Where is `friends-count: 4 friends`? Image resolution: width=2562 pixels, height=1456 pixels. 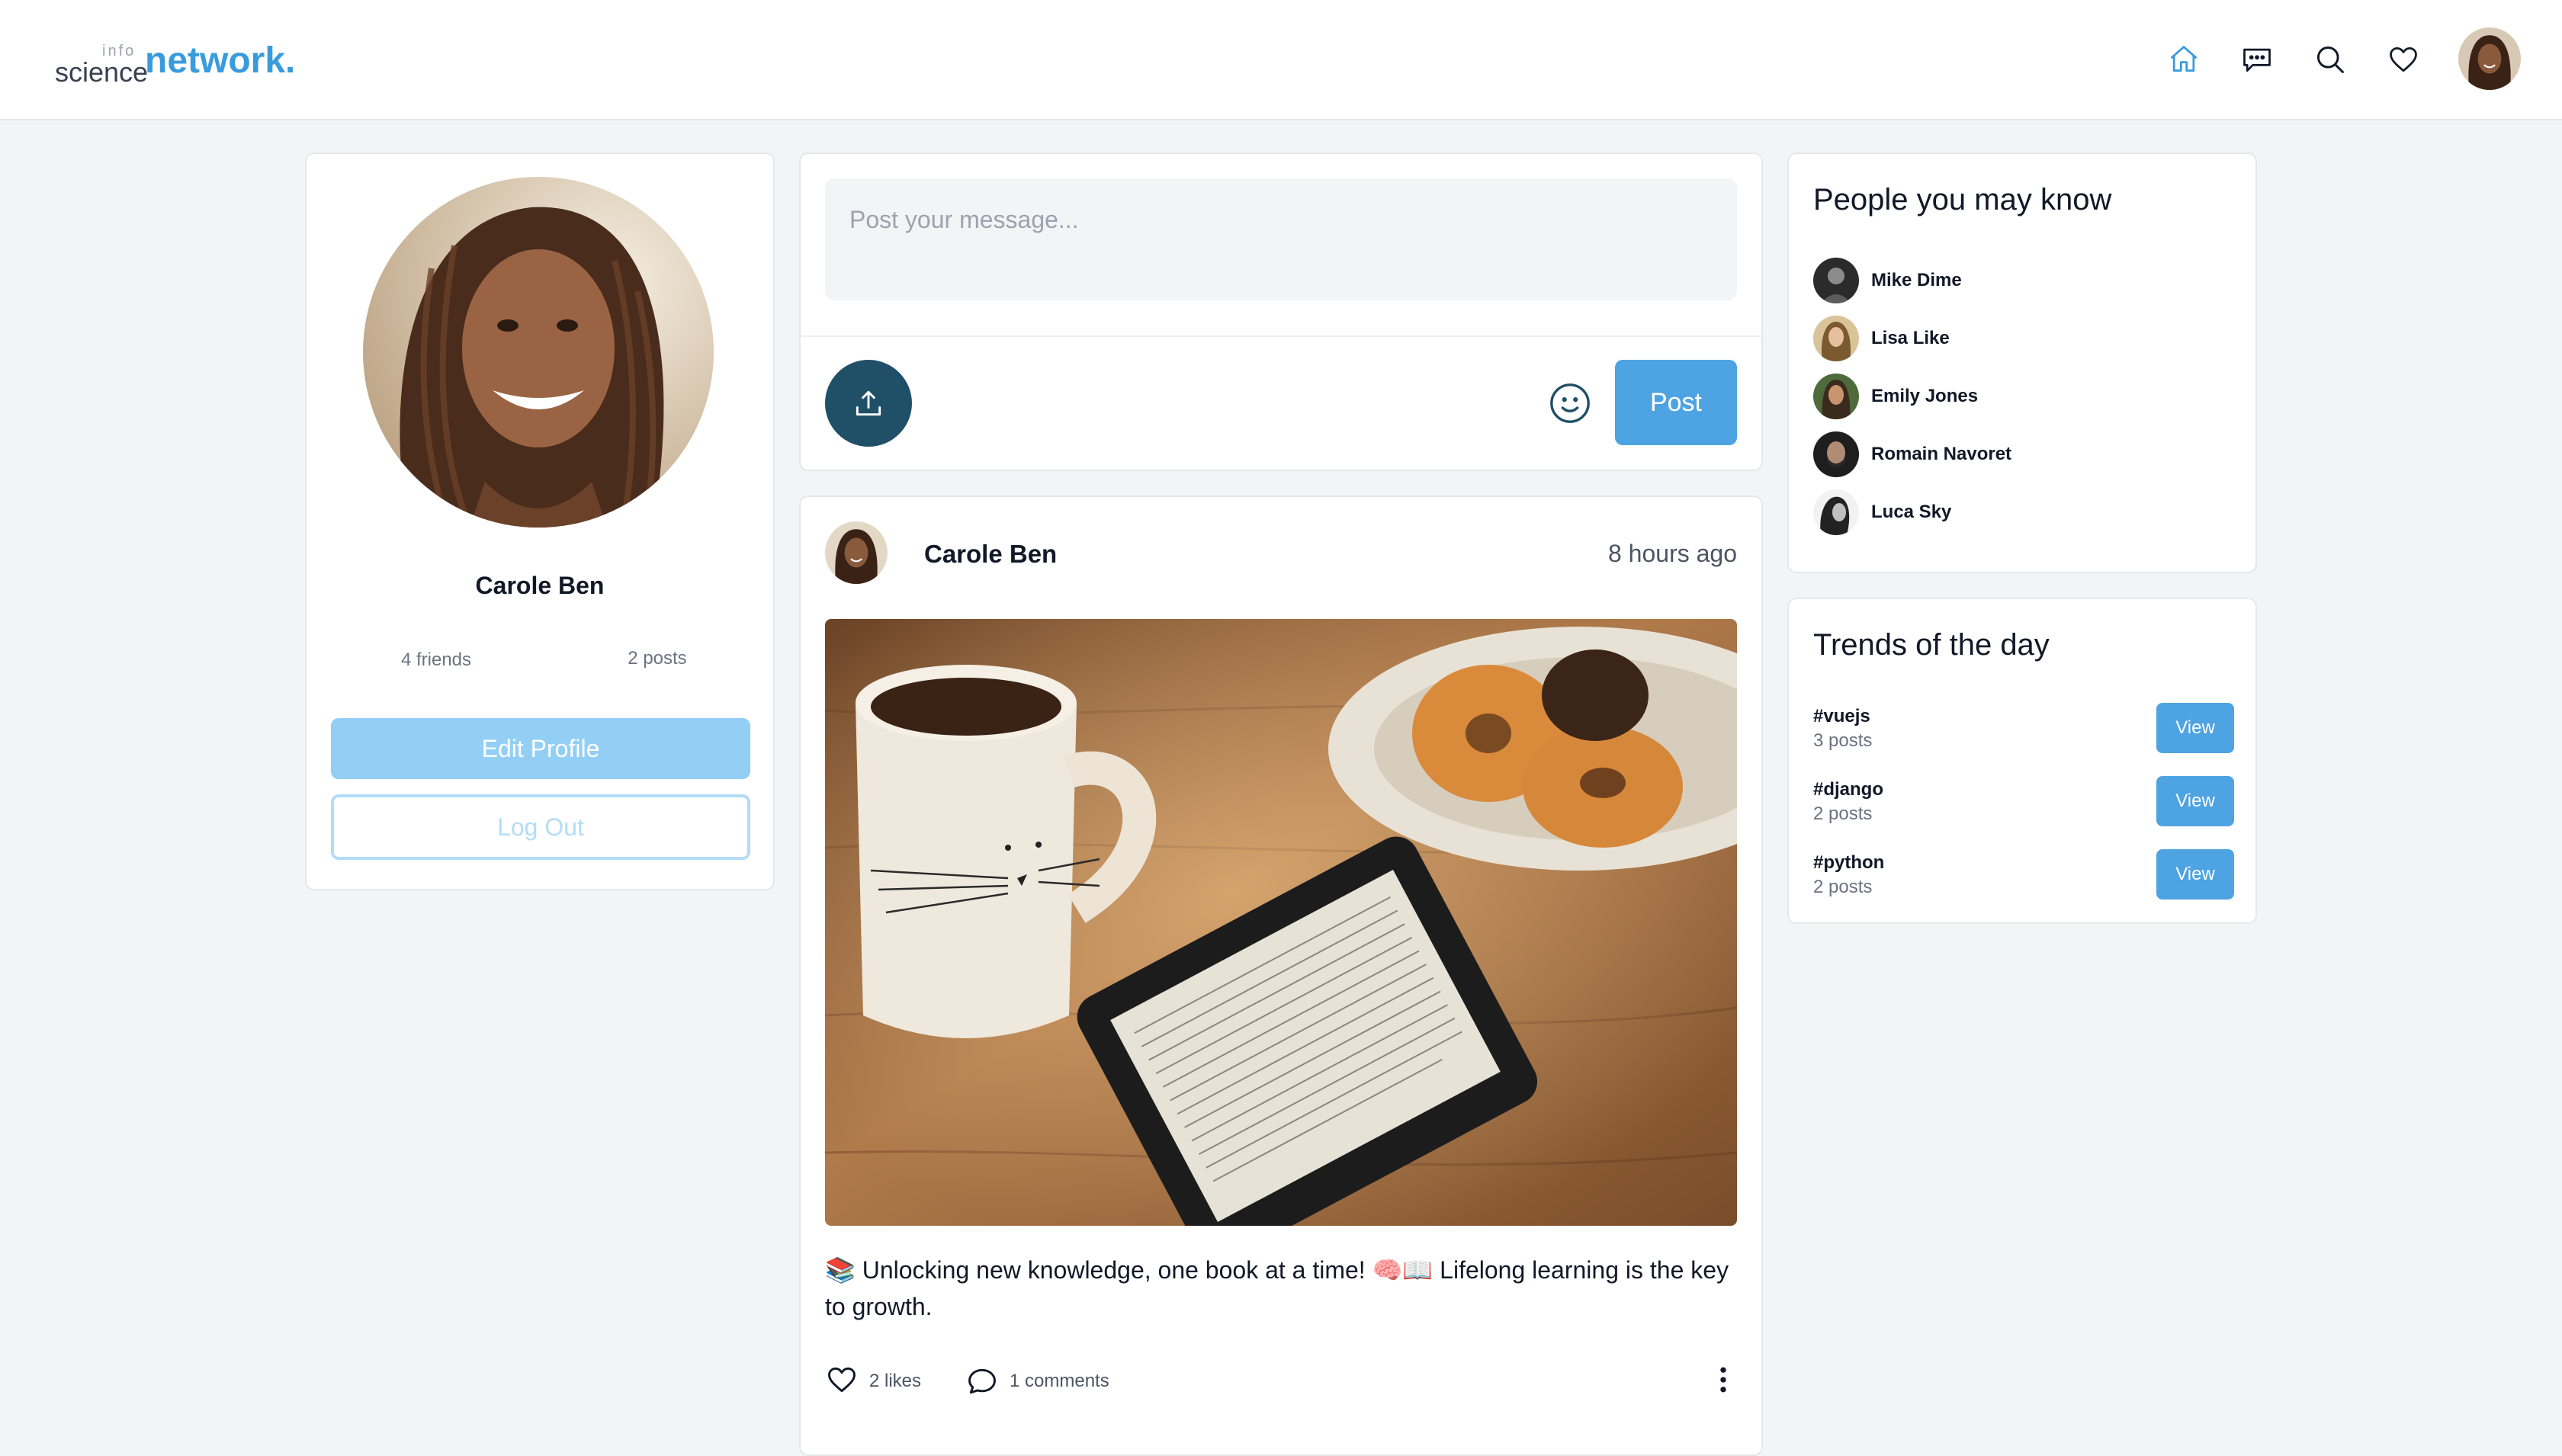
friends-count: 4 friends is located at coordinates (436, 660).